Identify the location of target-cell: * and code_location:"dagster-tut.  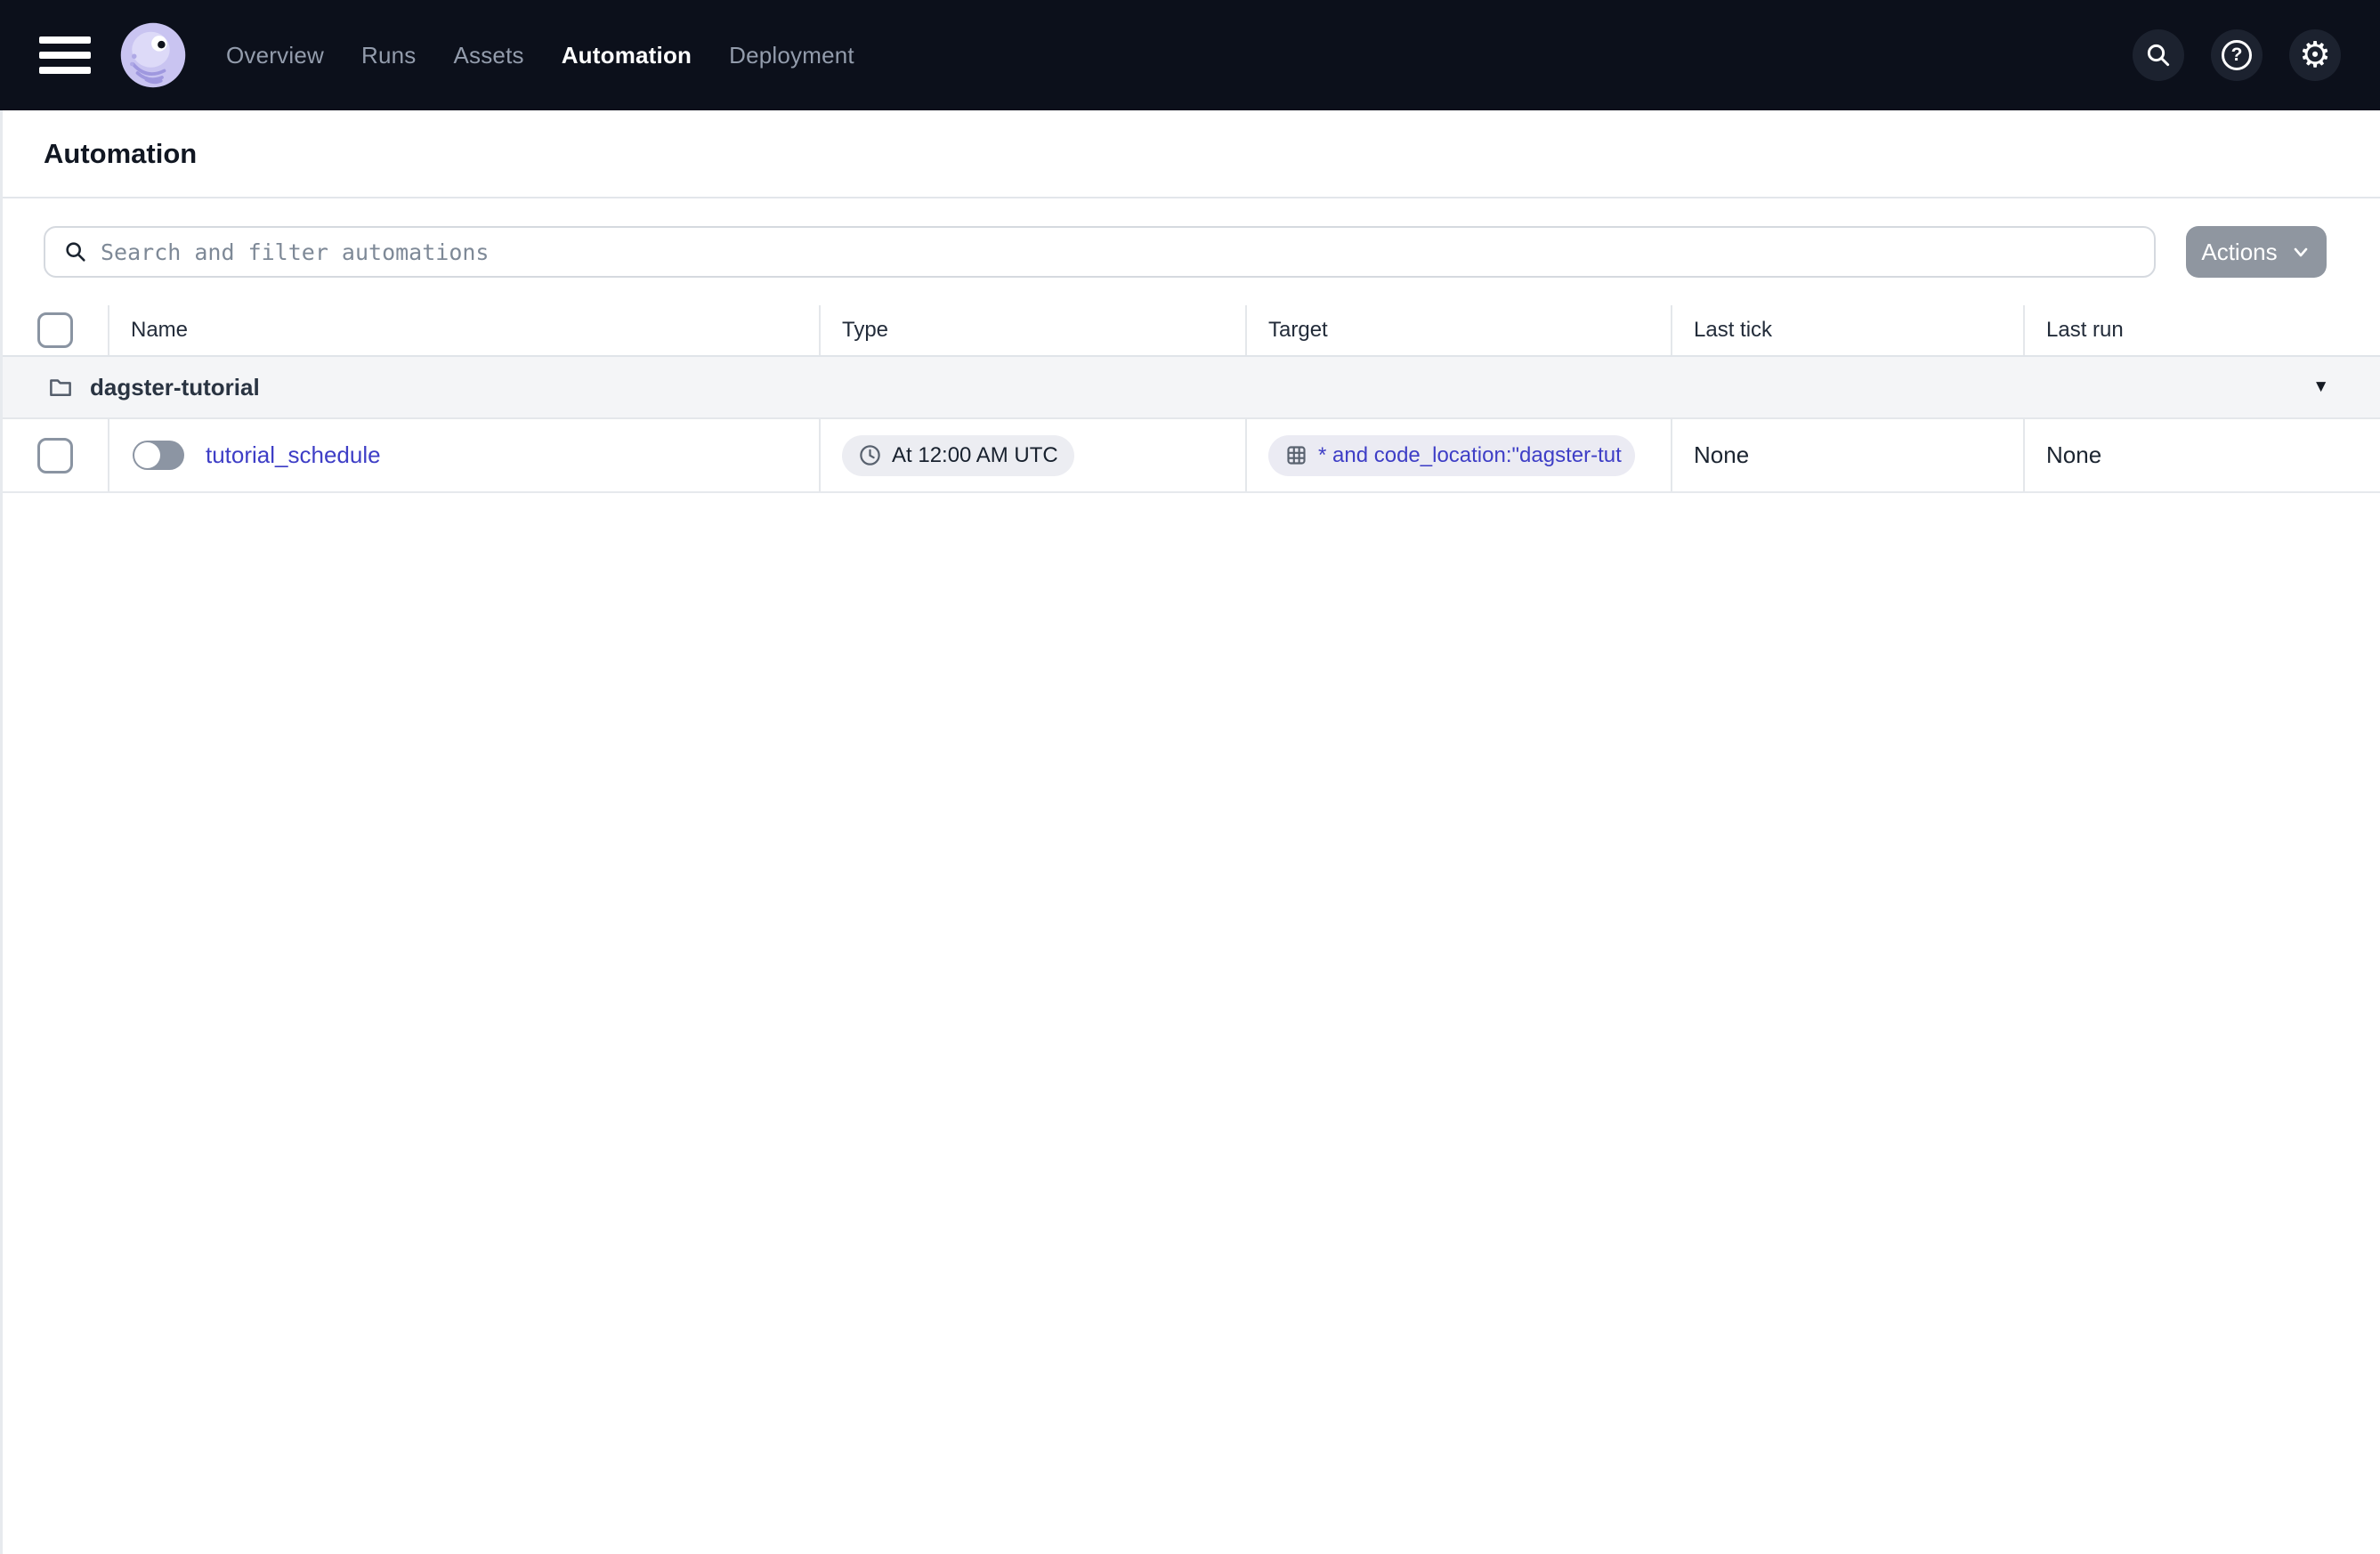
(1459, 455).